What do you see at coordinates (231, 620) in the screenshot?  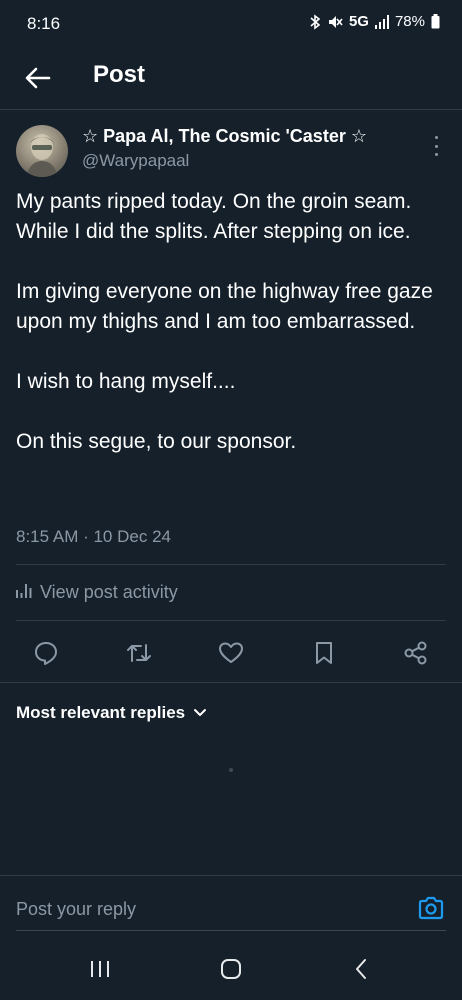 I see `activity-divider` at bounding box center [231, 620].